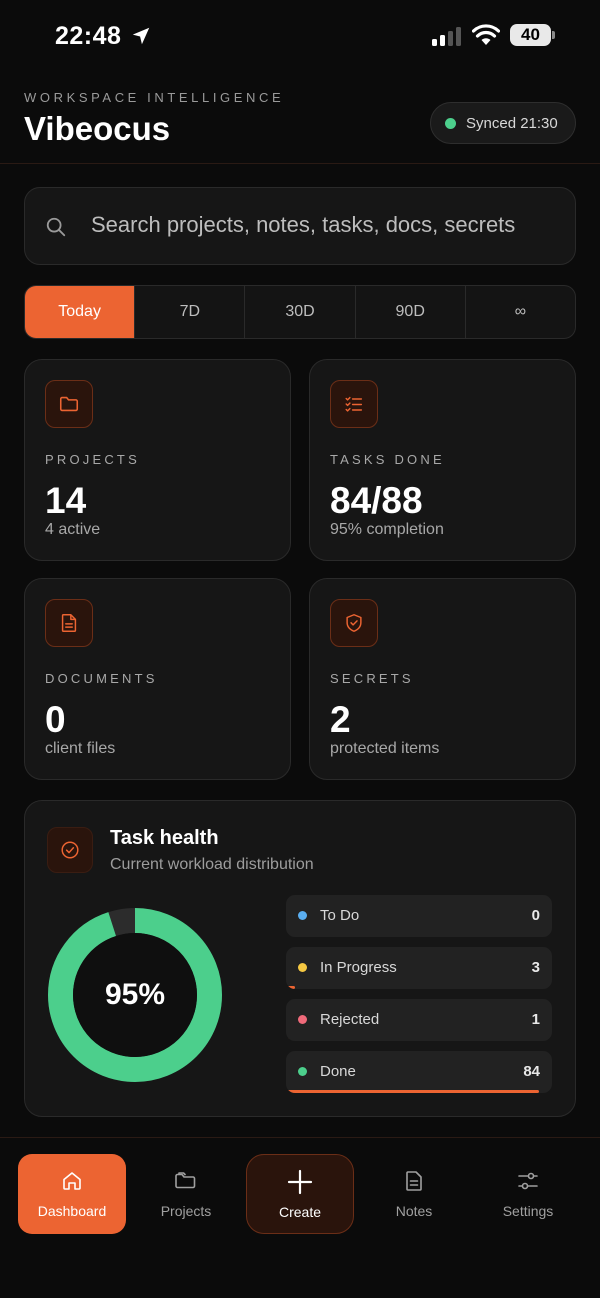  I want to click on sliders-icon, so click(528, 1181).